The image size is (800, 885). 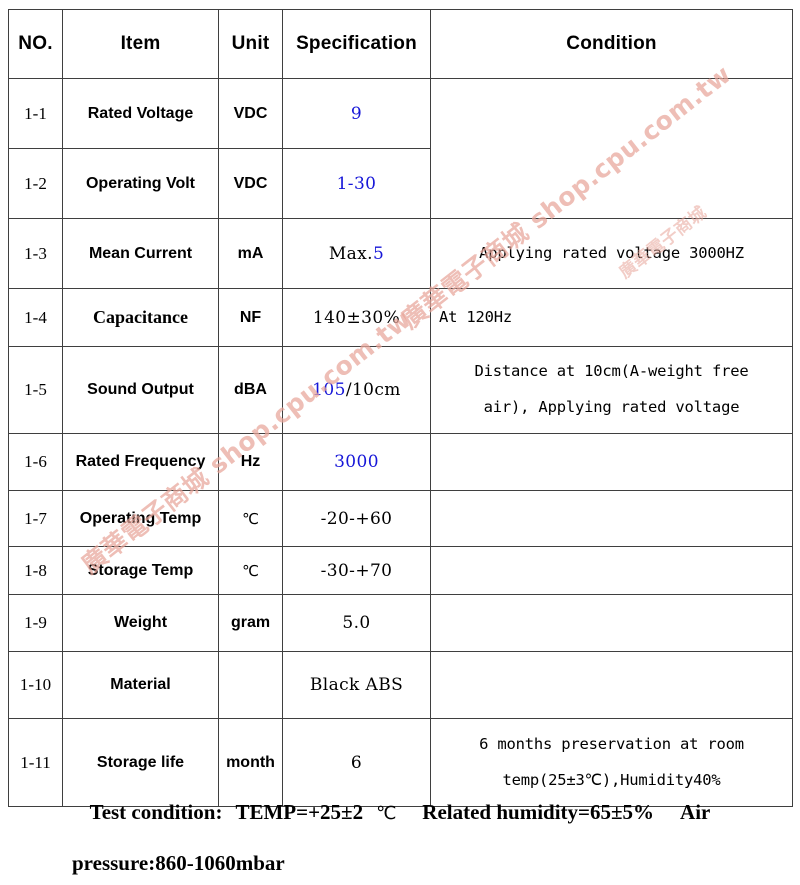 What do you see at coordinates (35, 685) in the screenshot?
I see `row-no: 1-10` at bounding box center [35, 685].